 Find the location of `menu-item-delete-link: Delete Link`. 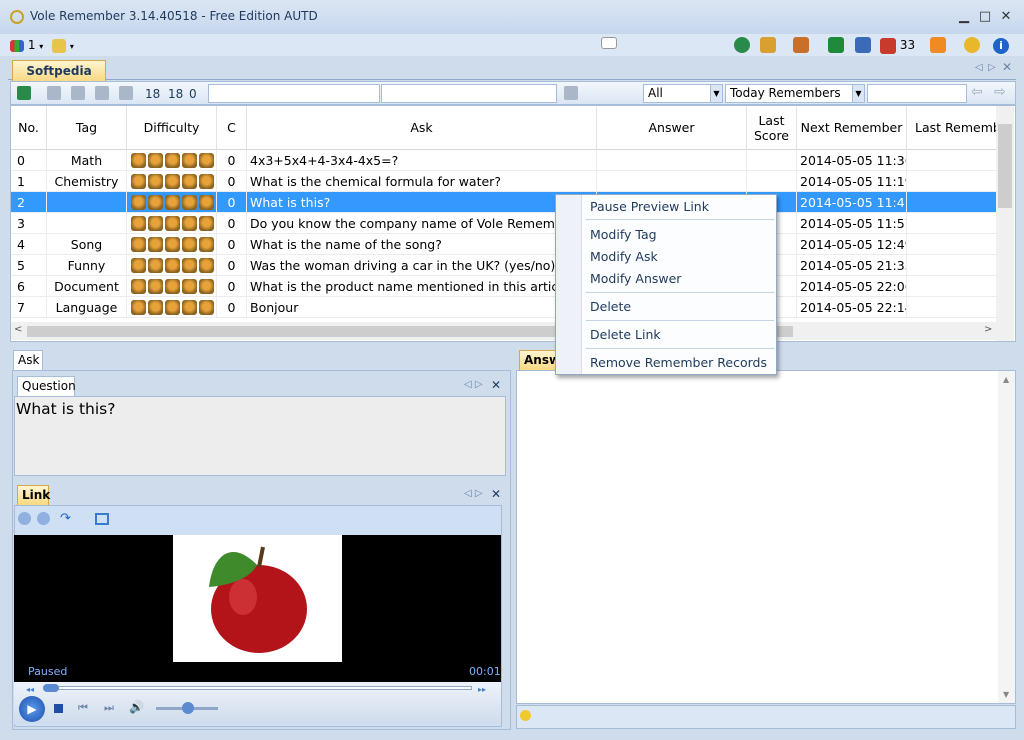

menu-item-delete-link: Delete Link is located at coordinates (625, 334).